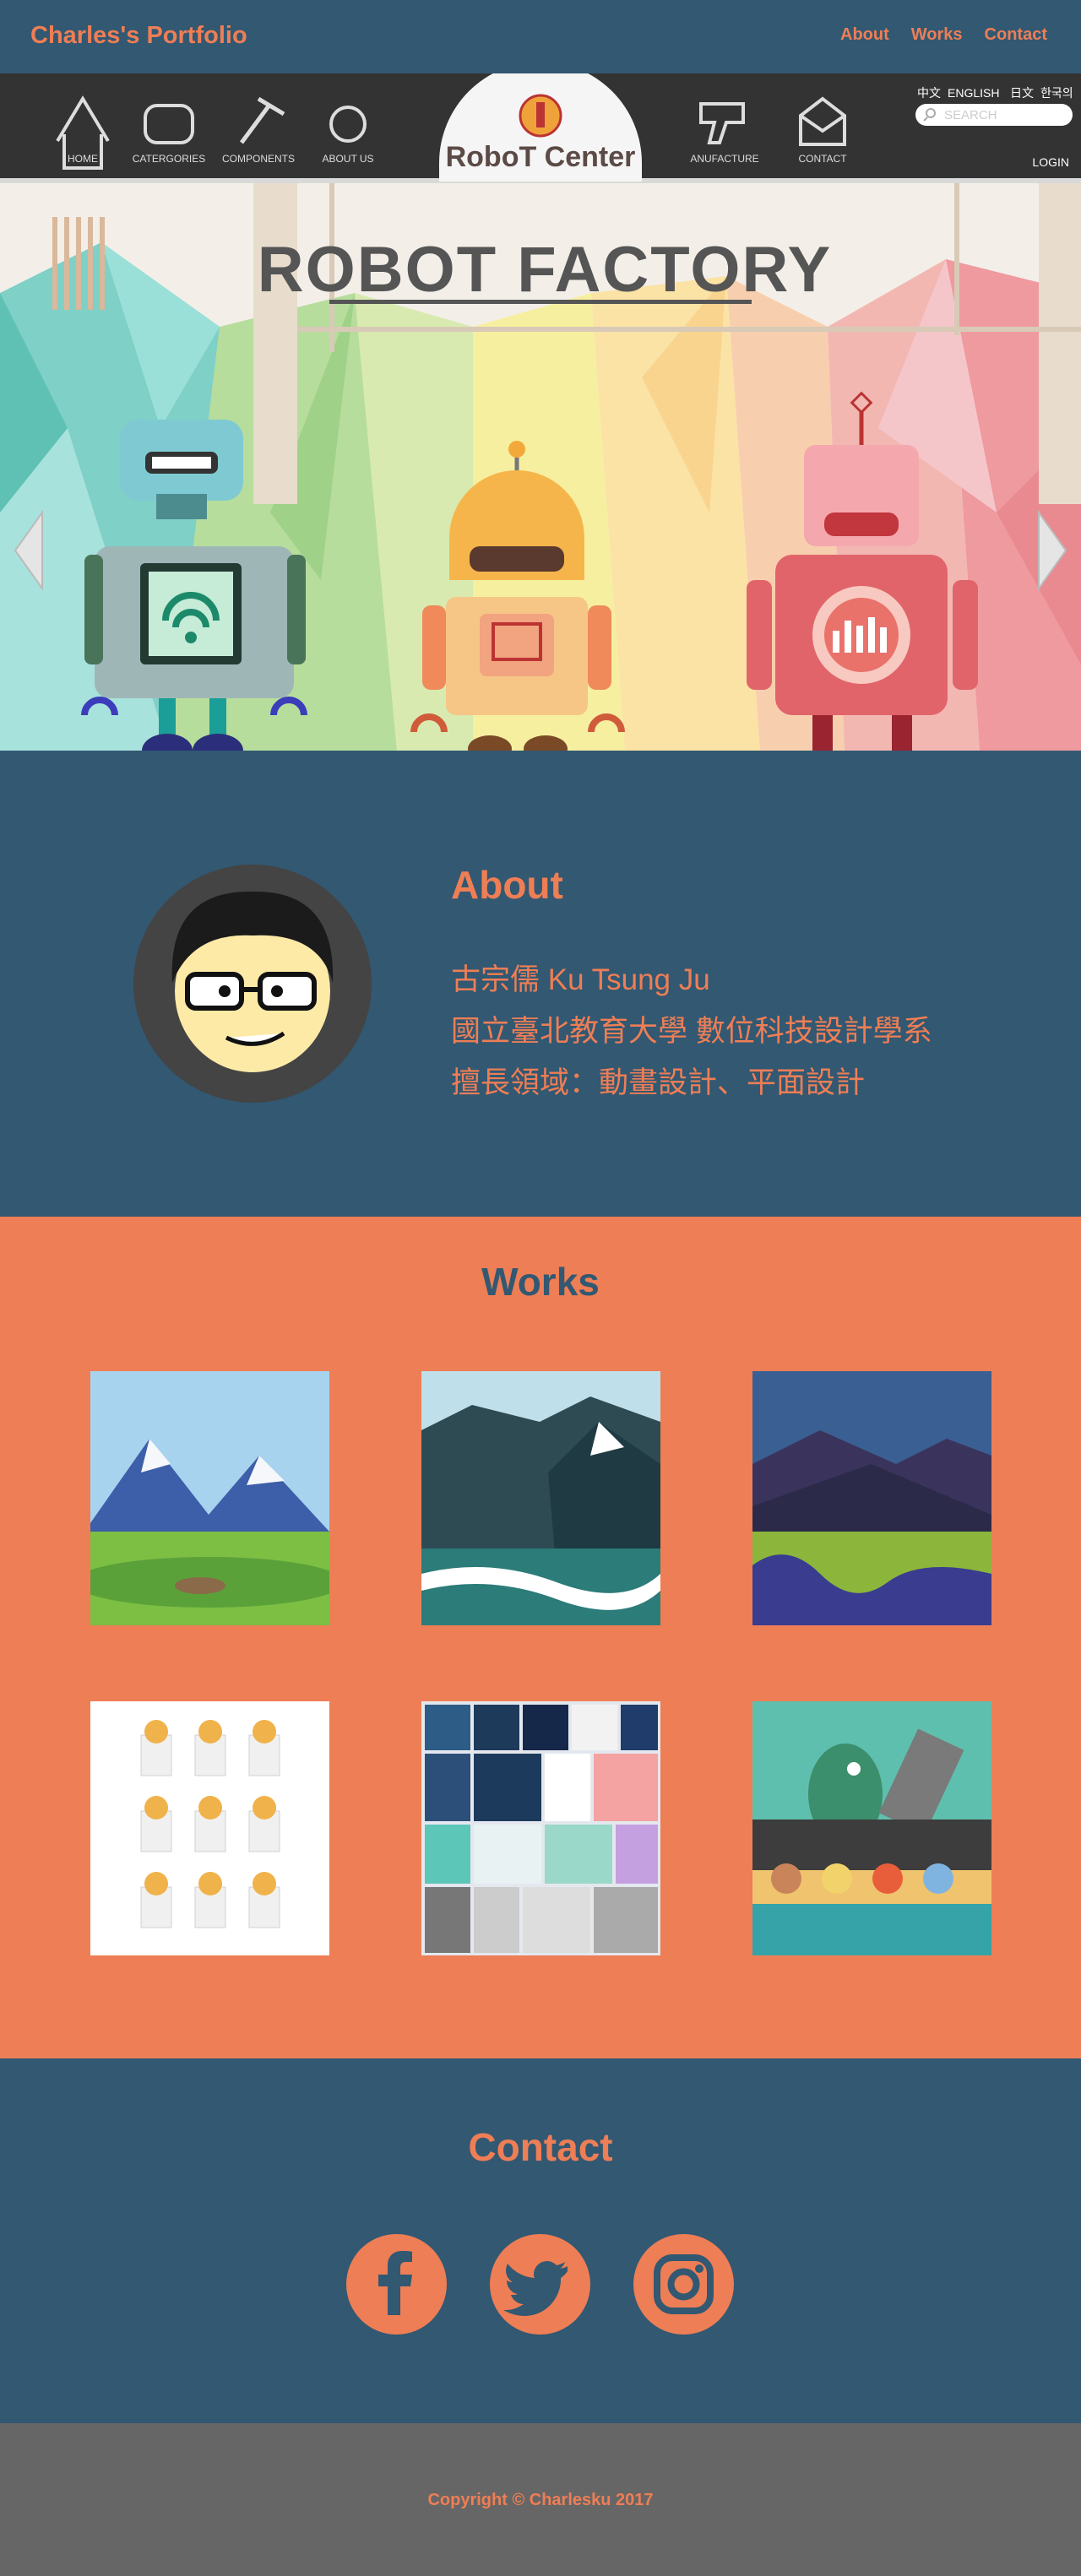 The image size is (1081, 2576). Describe the element at coordinates (138, 36) in the screenshot. I see `brand-title: Charles's Portfolio` at that location.